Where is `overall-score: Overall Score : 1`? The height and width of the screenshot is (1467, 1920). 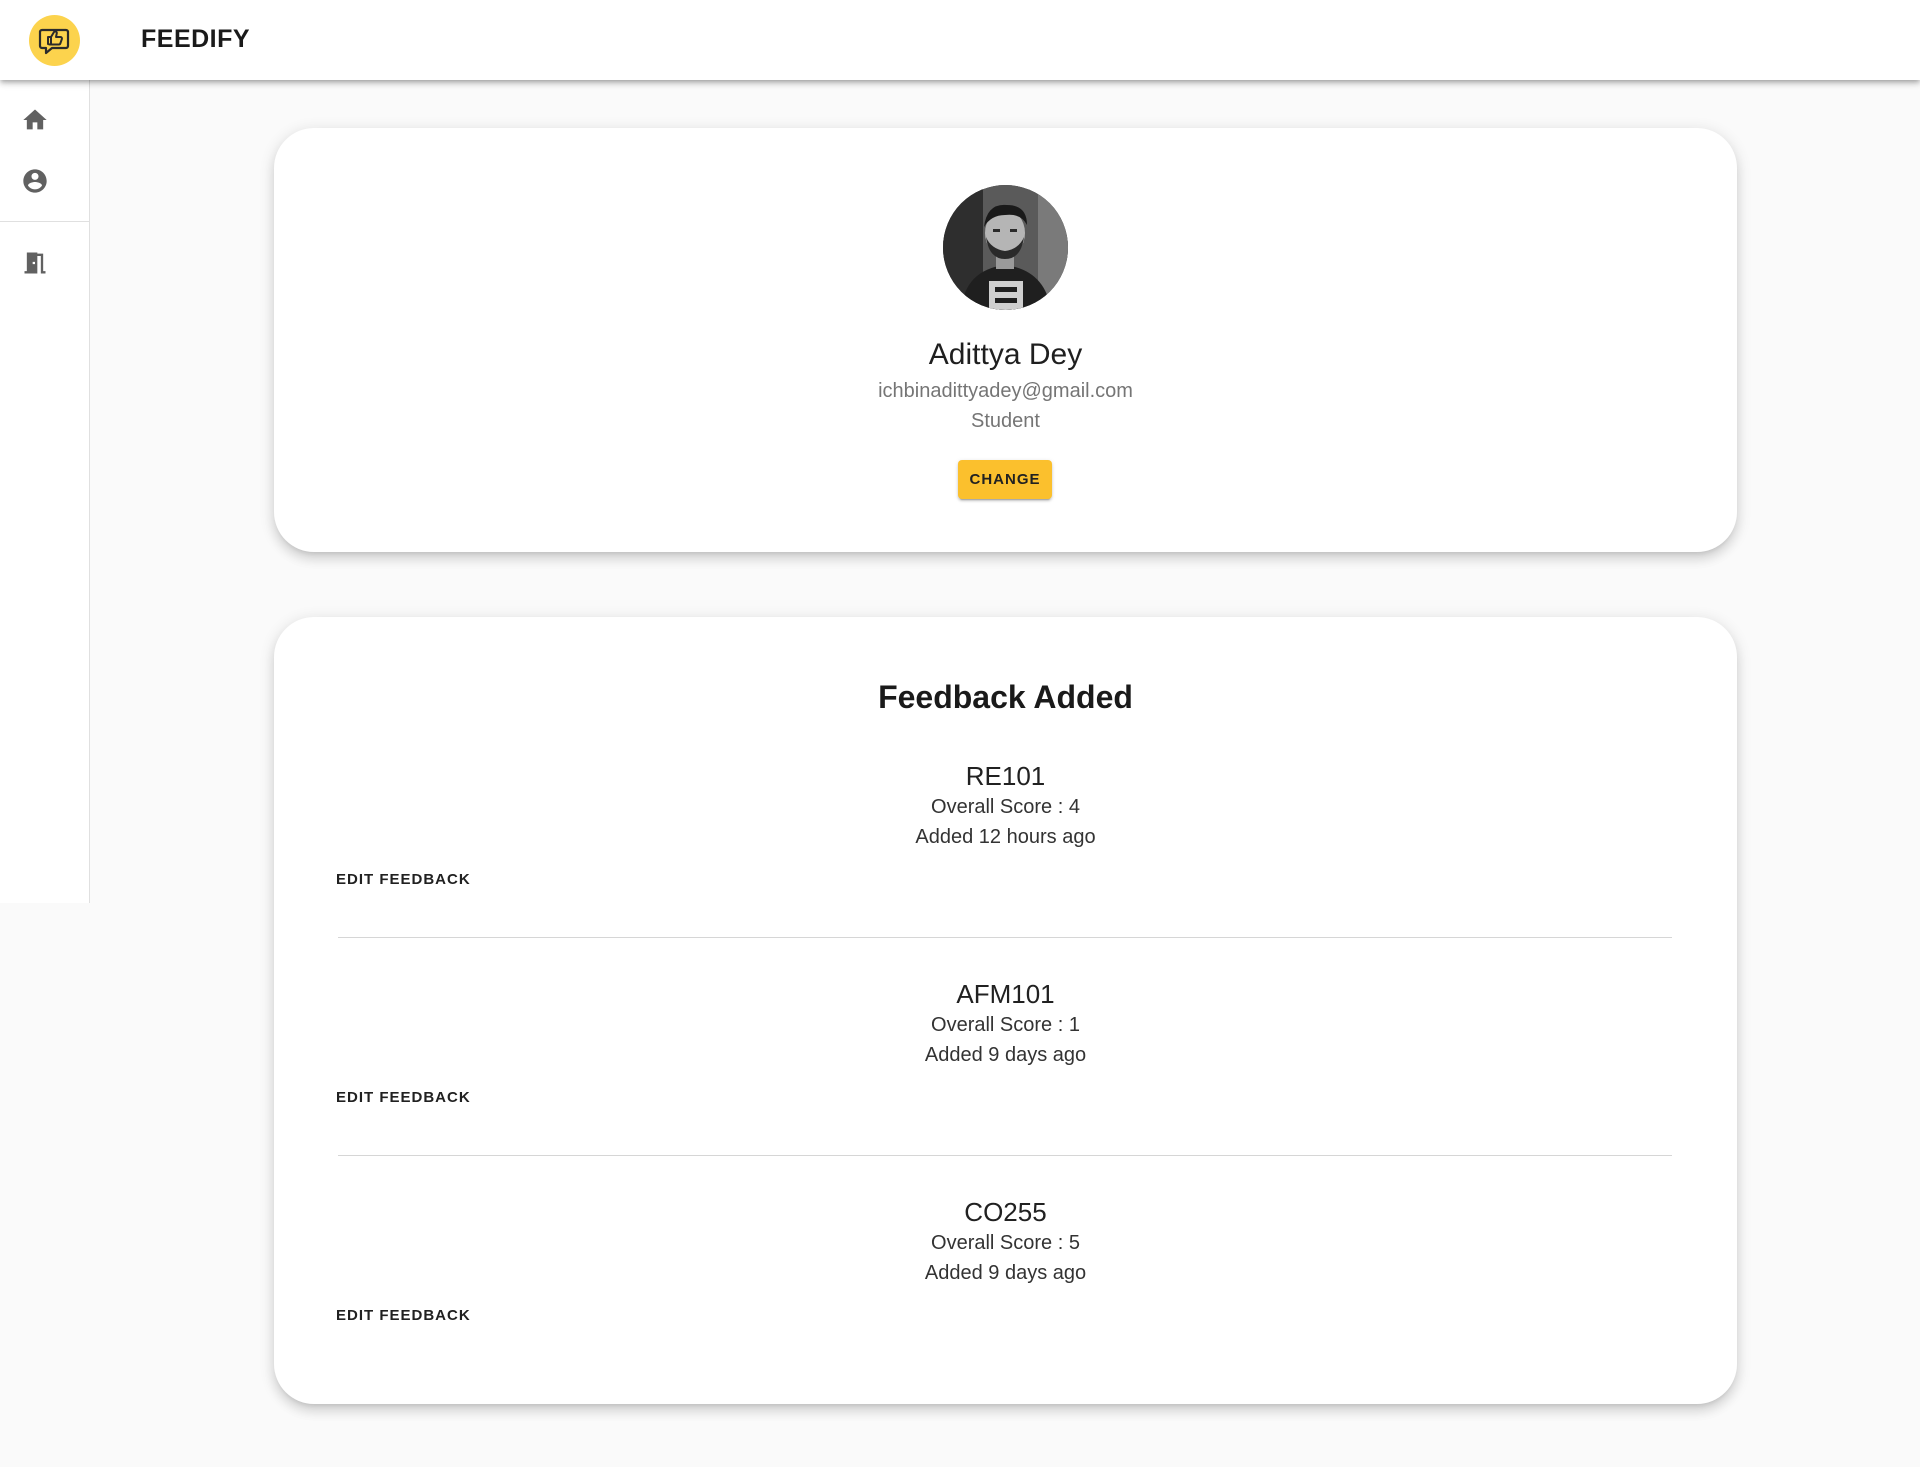 overall-score: Overall Score : 1 is located at coordinates (1005, 1025).